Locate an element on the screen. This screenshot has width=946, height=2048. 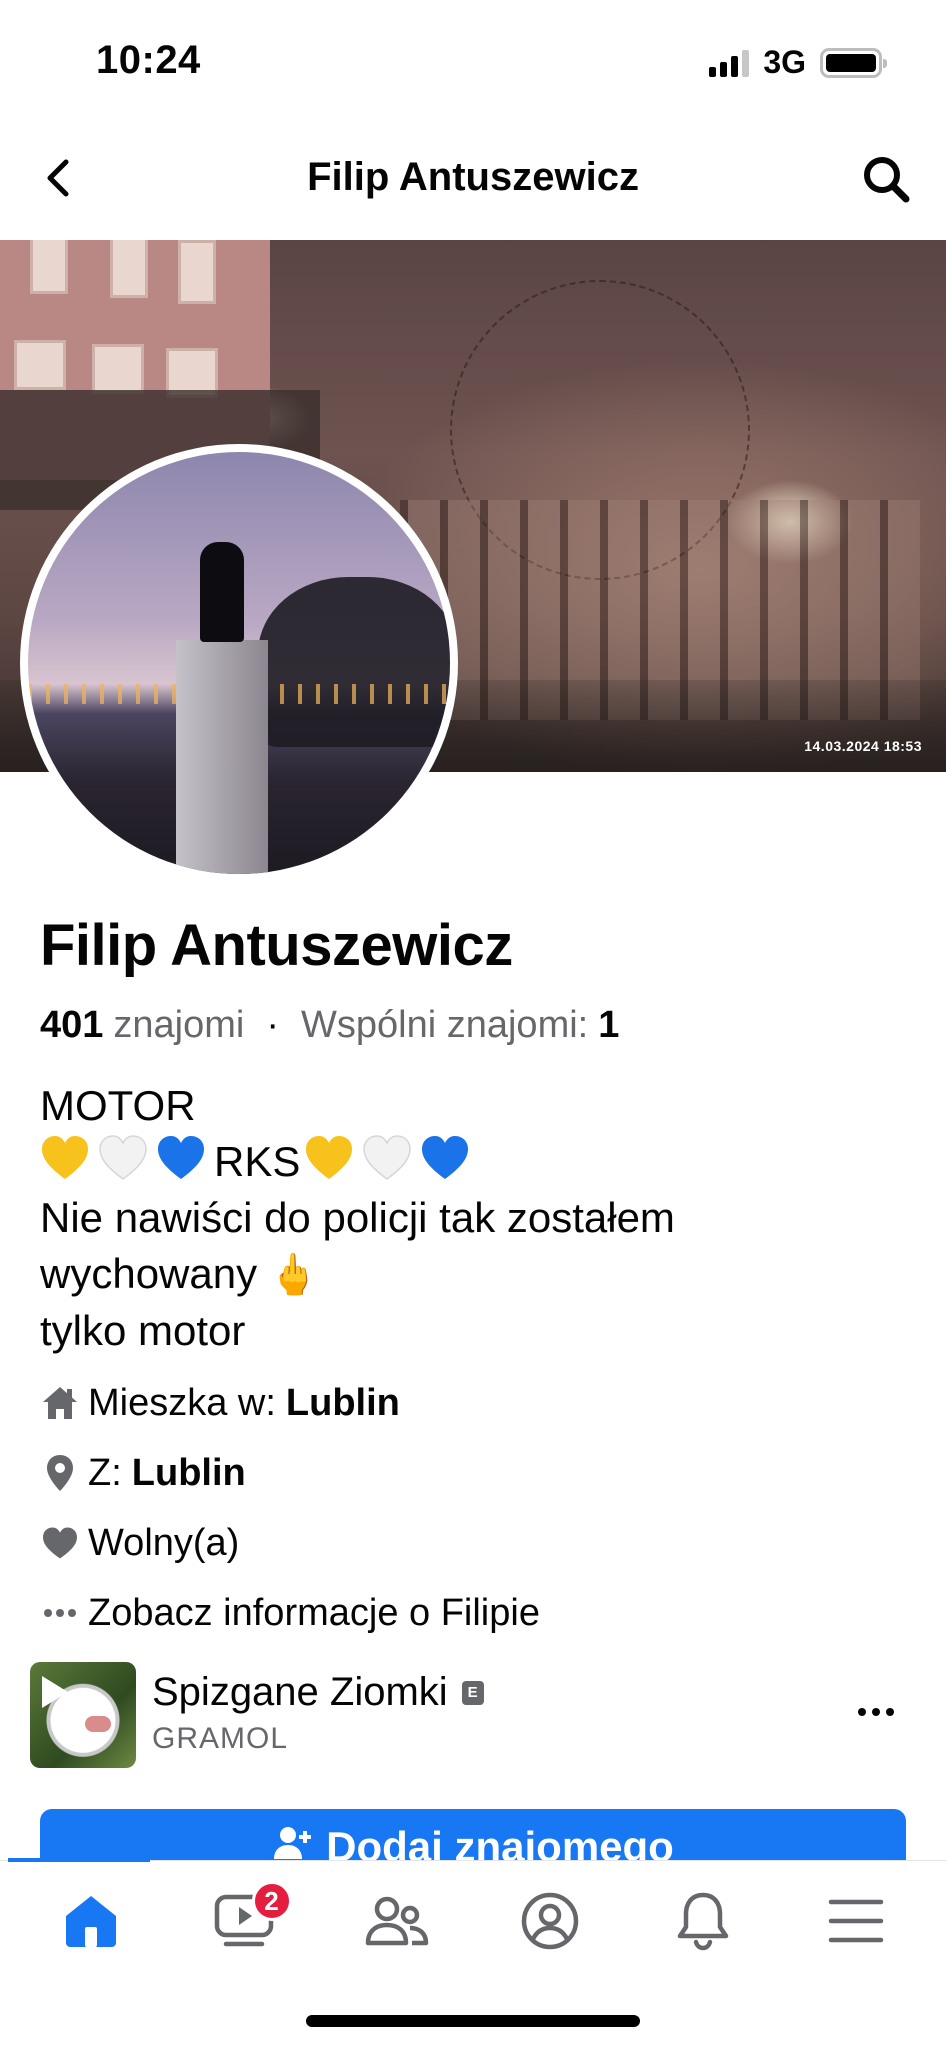
explicit-badge: E is located at coordinates (472, 1692).